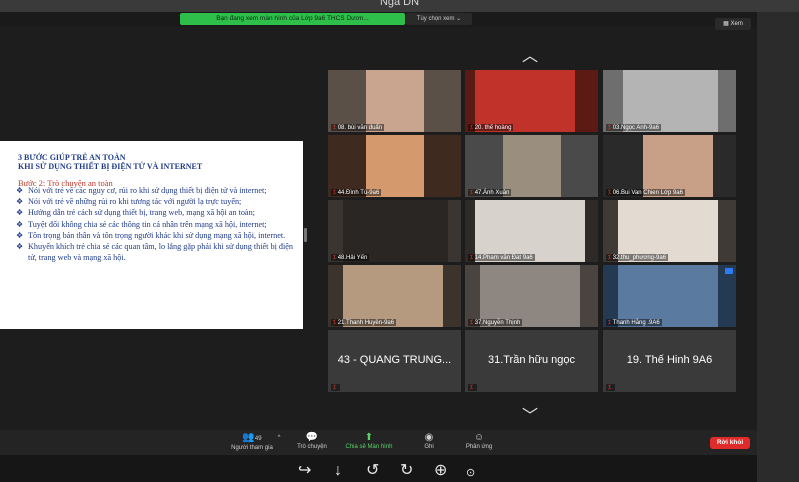 This screenshot has height=482, width=799. What do you see at coordinates (479, 437) in the screenshot?
I see `emoji-add-icon: ☺` at bounding box center [479, 437].